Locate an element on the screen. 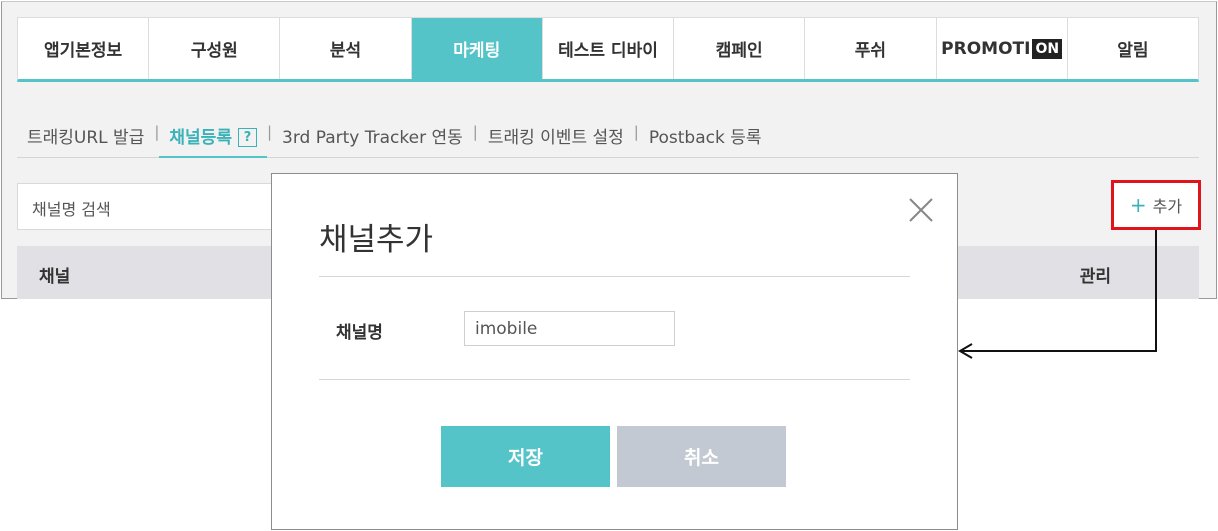  tab-app-info: 앱기본정보 is located at coordinates (84, 48).